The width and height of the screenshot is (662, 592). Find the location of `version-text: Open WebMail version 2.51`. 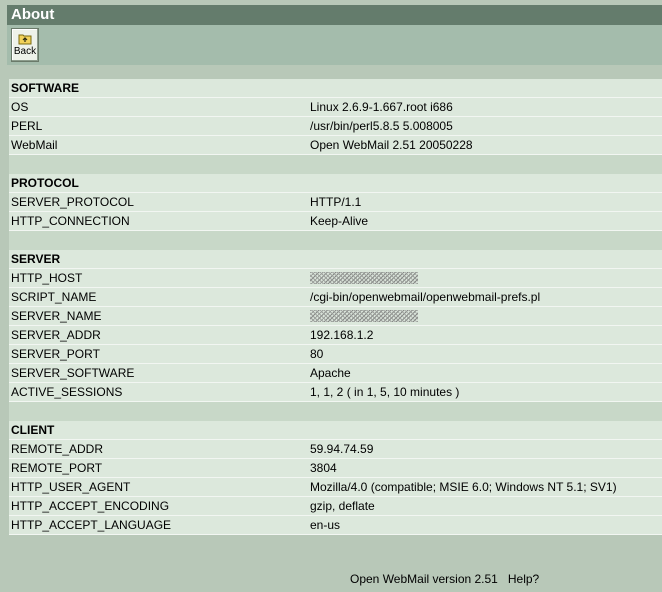

version-text: Open WebMail version 2.51 is located at coordinates (424, 579).